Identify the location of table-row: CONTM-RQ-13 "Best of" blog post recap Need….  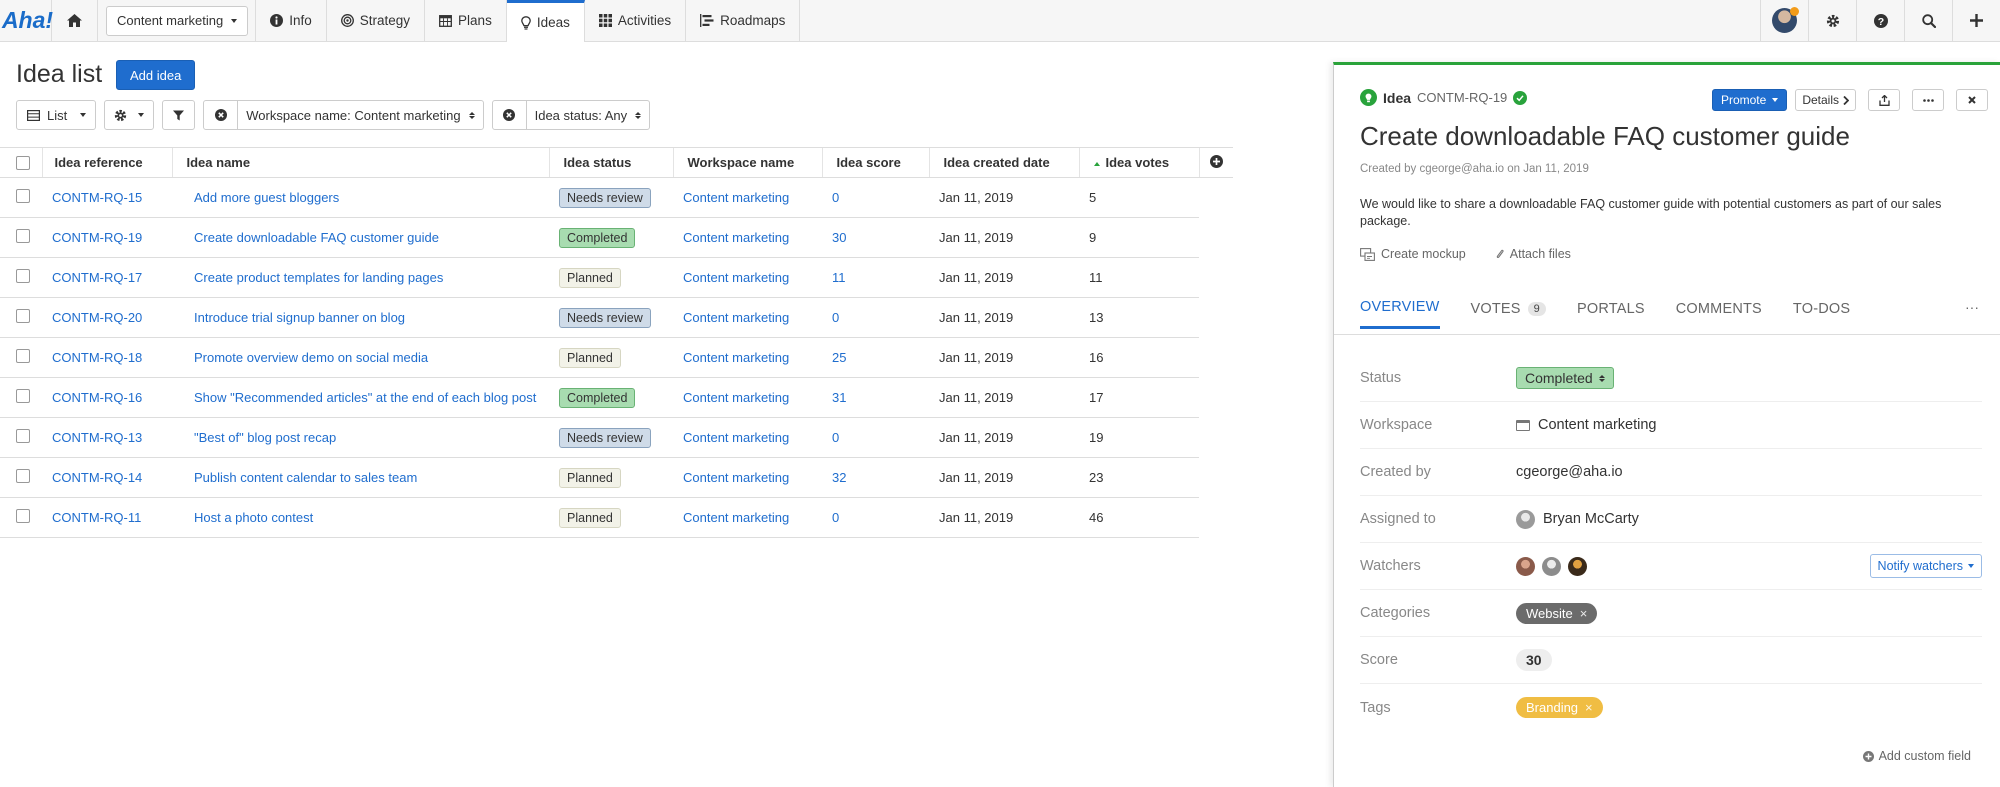
(616, 437).